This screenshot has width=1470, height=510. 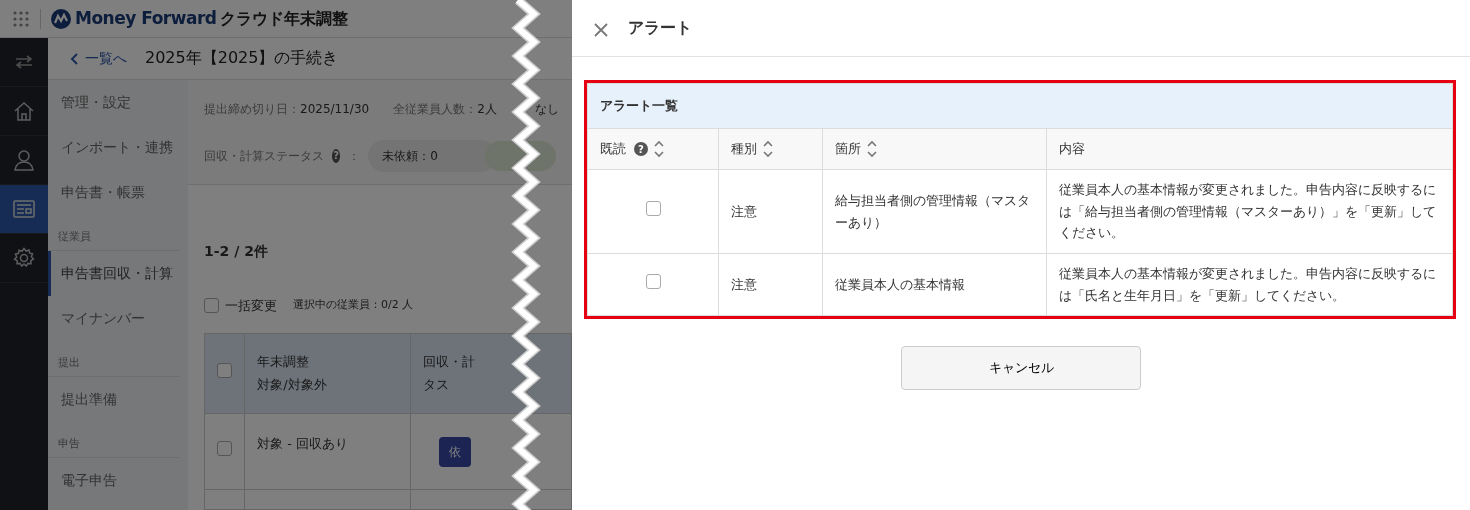 I want to click on panel-title: アラート, so click(x=660, y=28).